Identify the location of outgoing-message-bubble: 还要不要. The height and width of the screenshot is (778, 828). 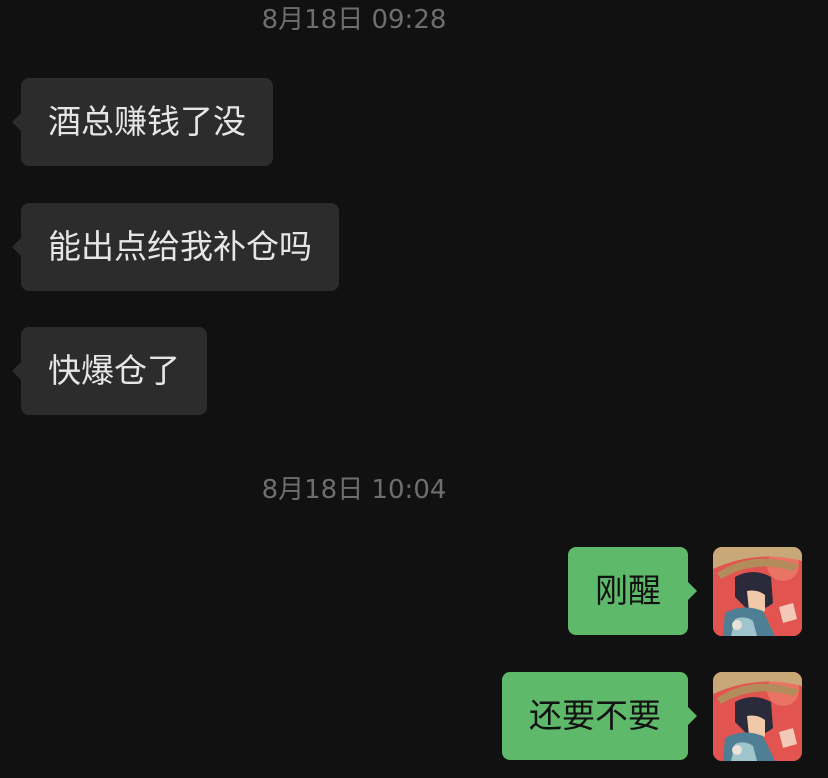
(599, 716).